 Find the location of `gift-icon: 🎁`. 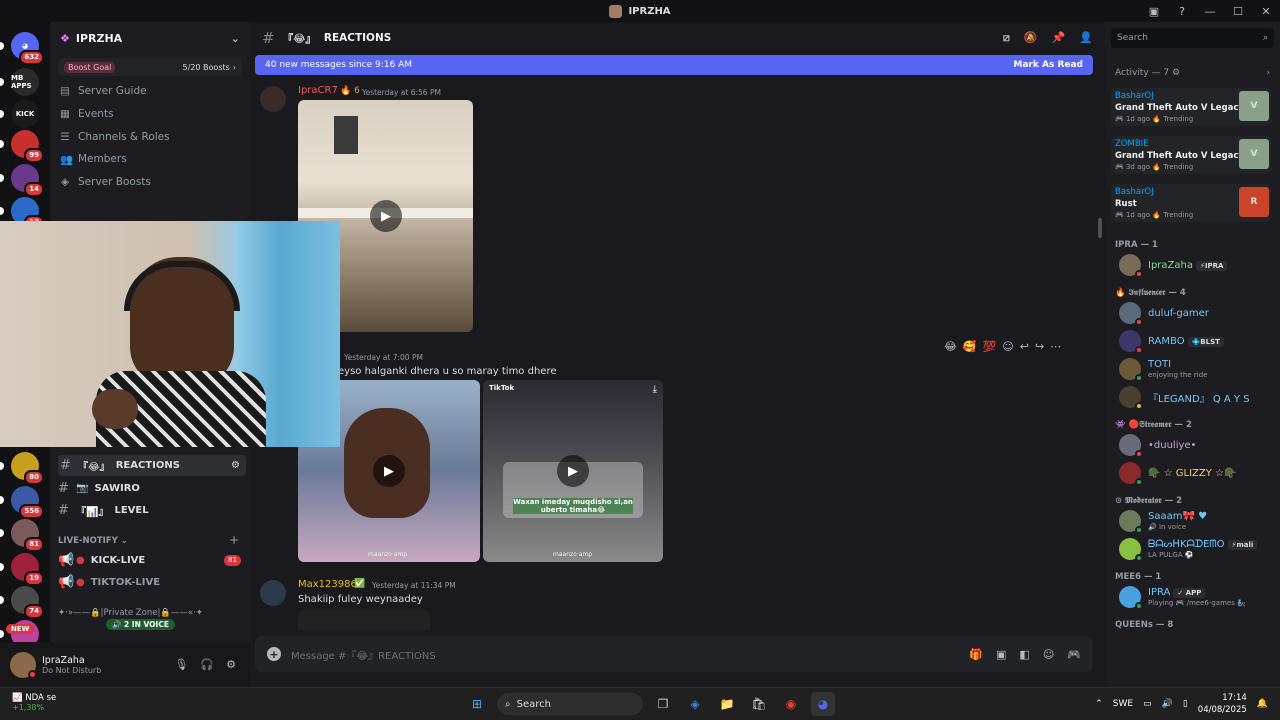

gift-icon: 🎁 is located at coordinates (976, 654).